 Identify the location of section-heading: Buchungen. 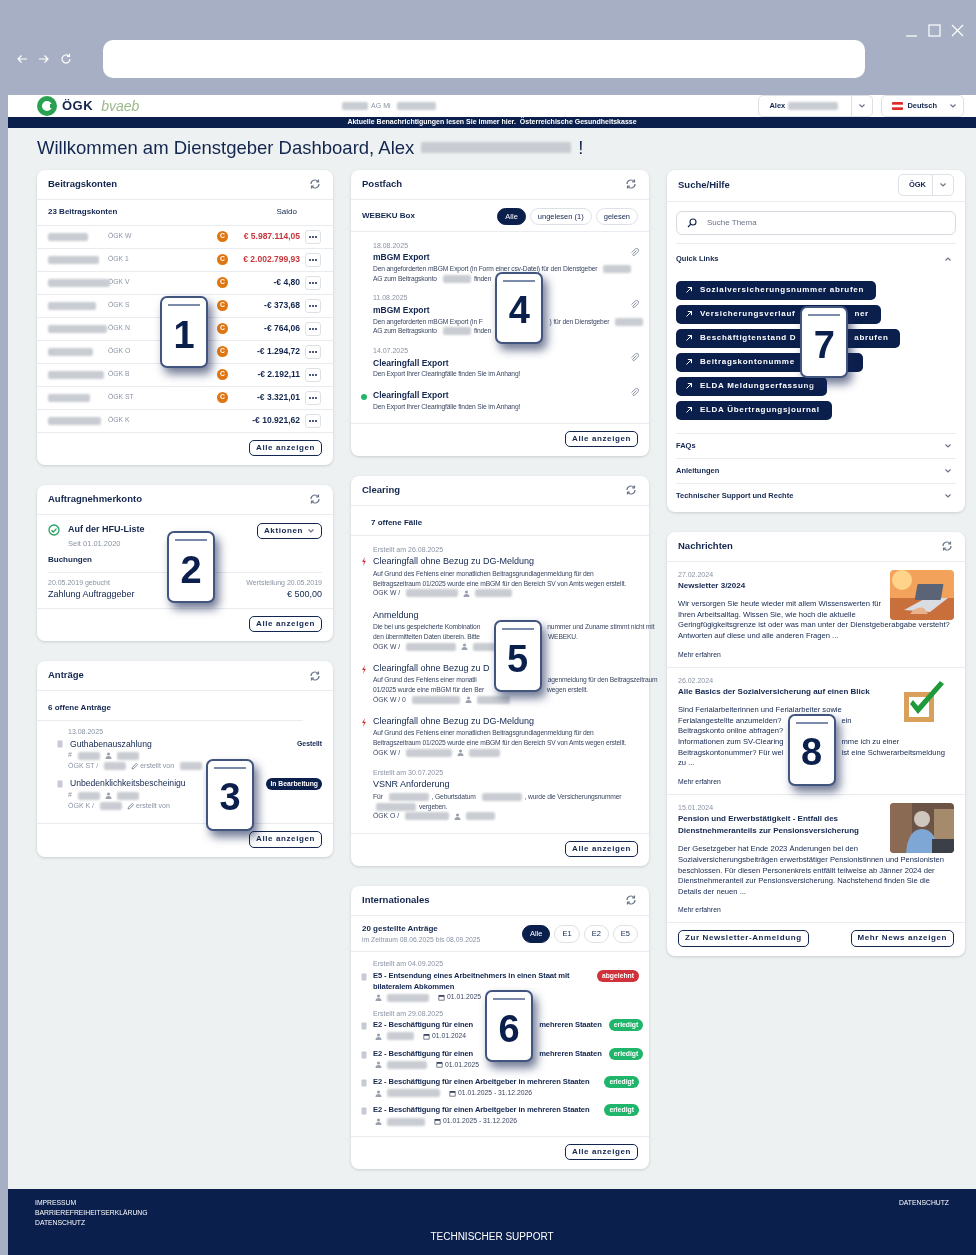
(70, 559).